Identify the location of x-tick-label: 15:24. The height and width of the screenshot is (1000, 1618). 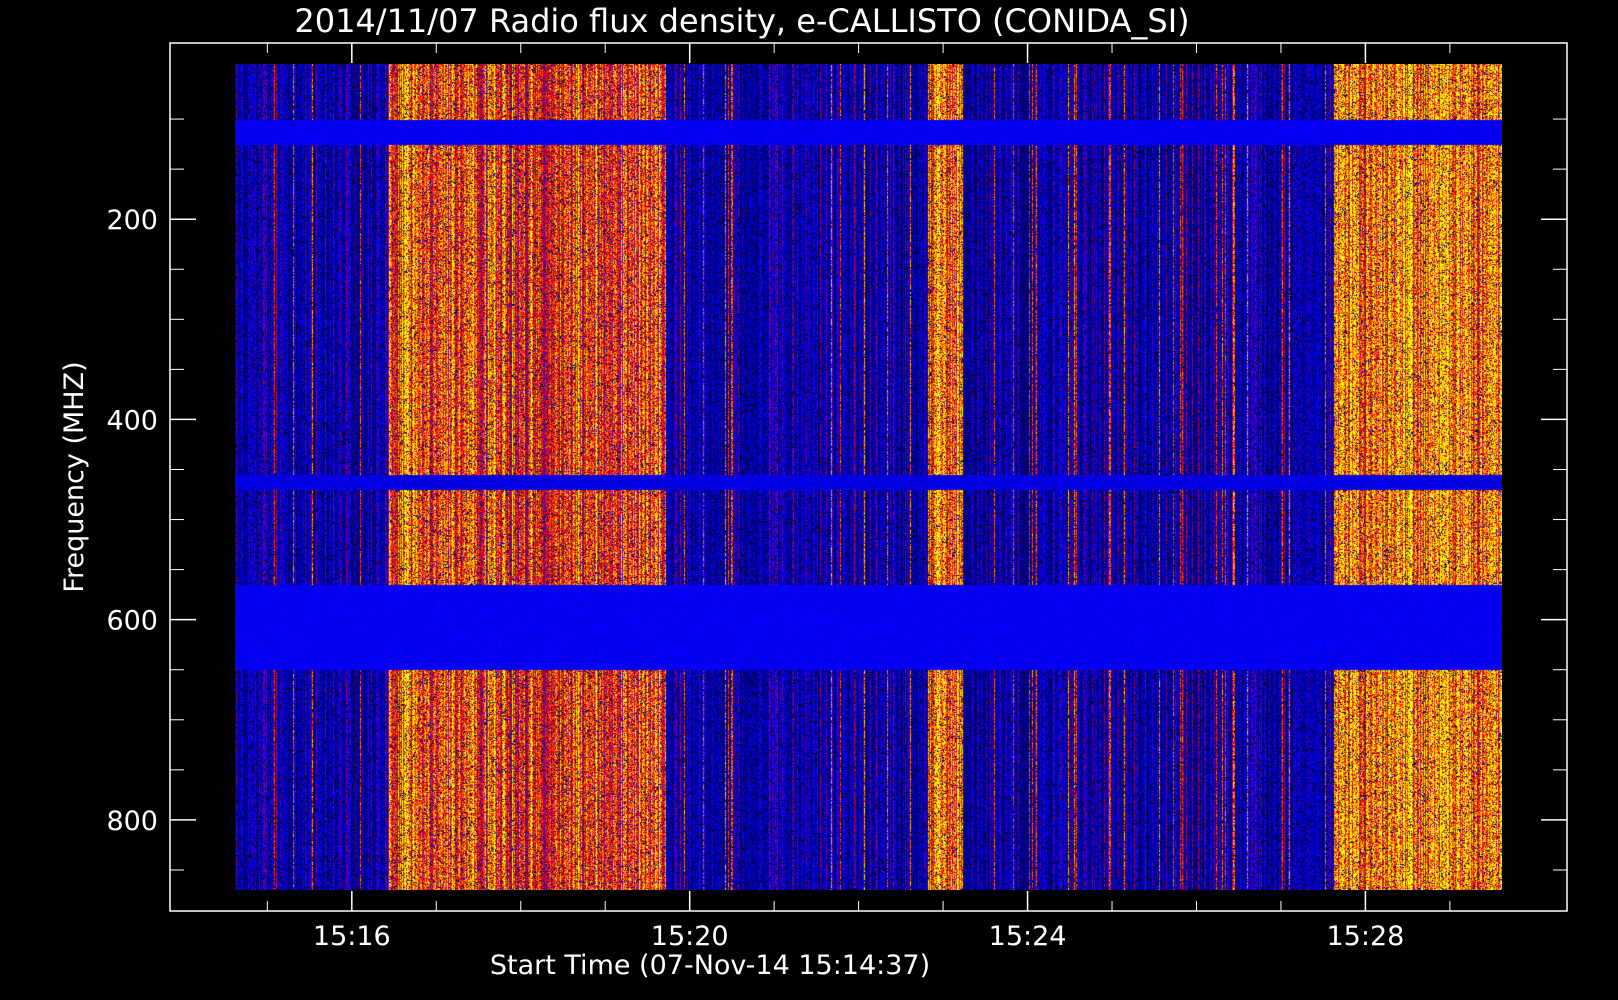
(1028, 936).